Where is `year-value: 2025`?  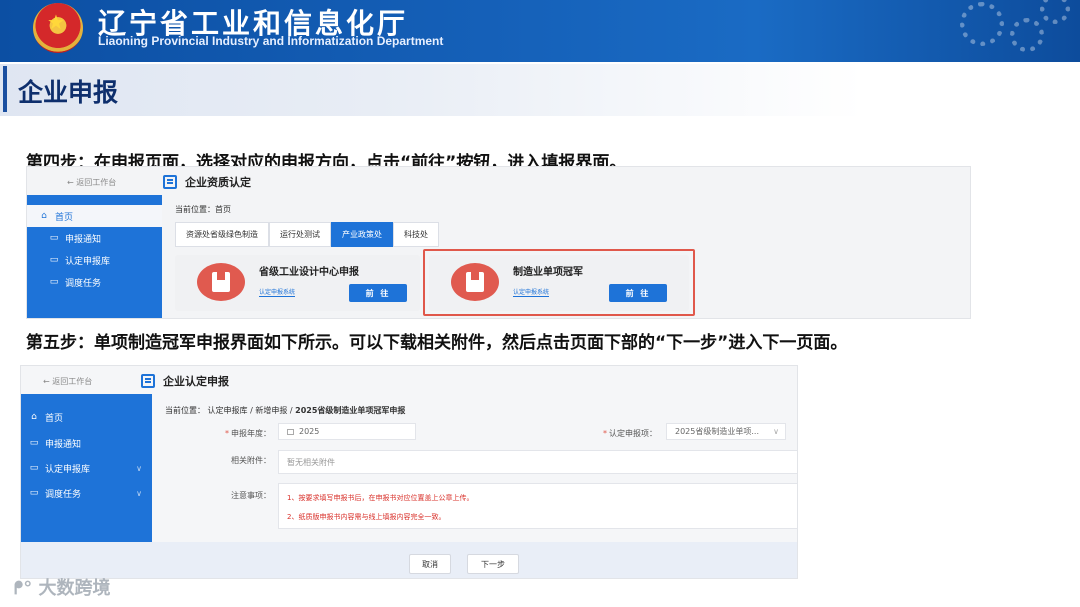 year-value: 2025 is located at coordinates (309, 431).